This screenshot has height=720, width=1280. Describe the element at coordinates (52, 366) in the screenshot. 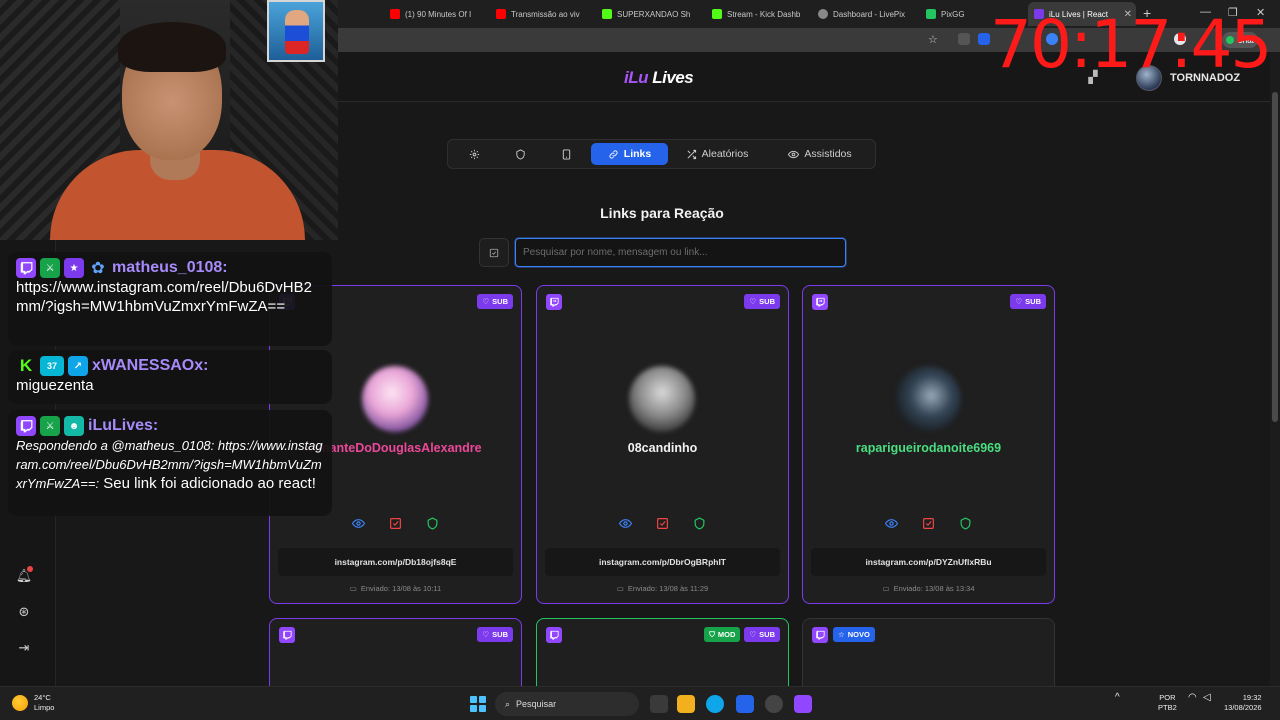

I see `sub-months-badge: 37` at that location.